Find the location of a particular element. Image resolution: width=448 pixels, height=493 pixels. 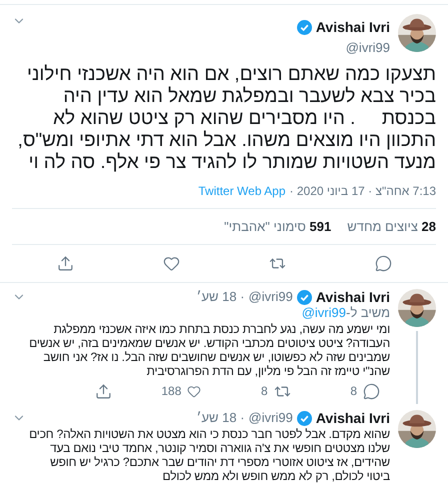

action-count: 188 is located at coordinates (171, 391).